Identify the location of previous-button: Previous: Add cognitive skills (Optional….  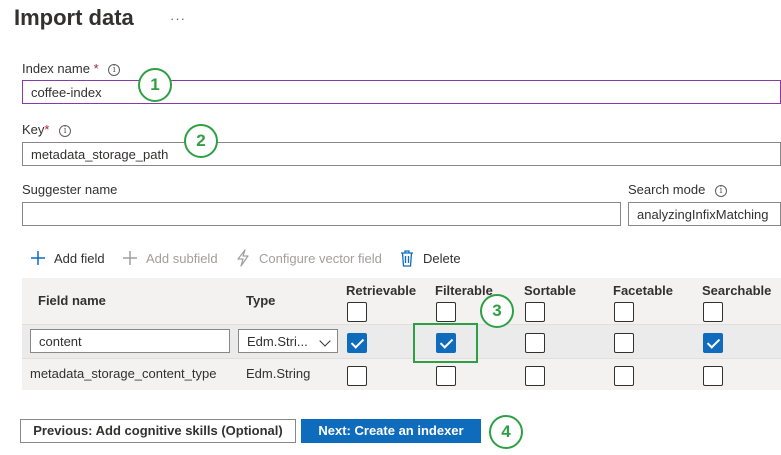
(158, 431).